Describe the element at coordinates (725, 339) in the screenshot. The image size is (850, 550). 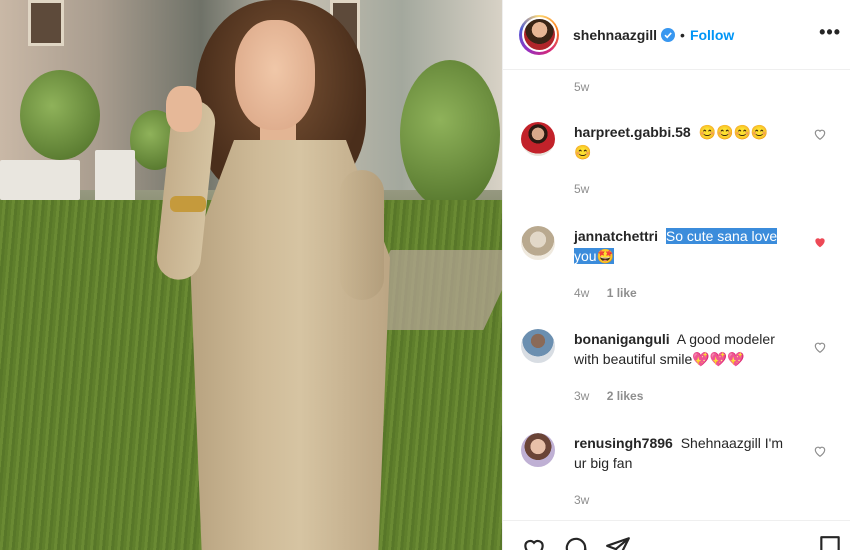
I see `comment-text: A good modeler` at that location.